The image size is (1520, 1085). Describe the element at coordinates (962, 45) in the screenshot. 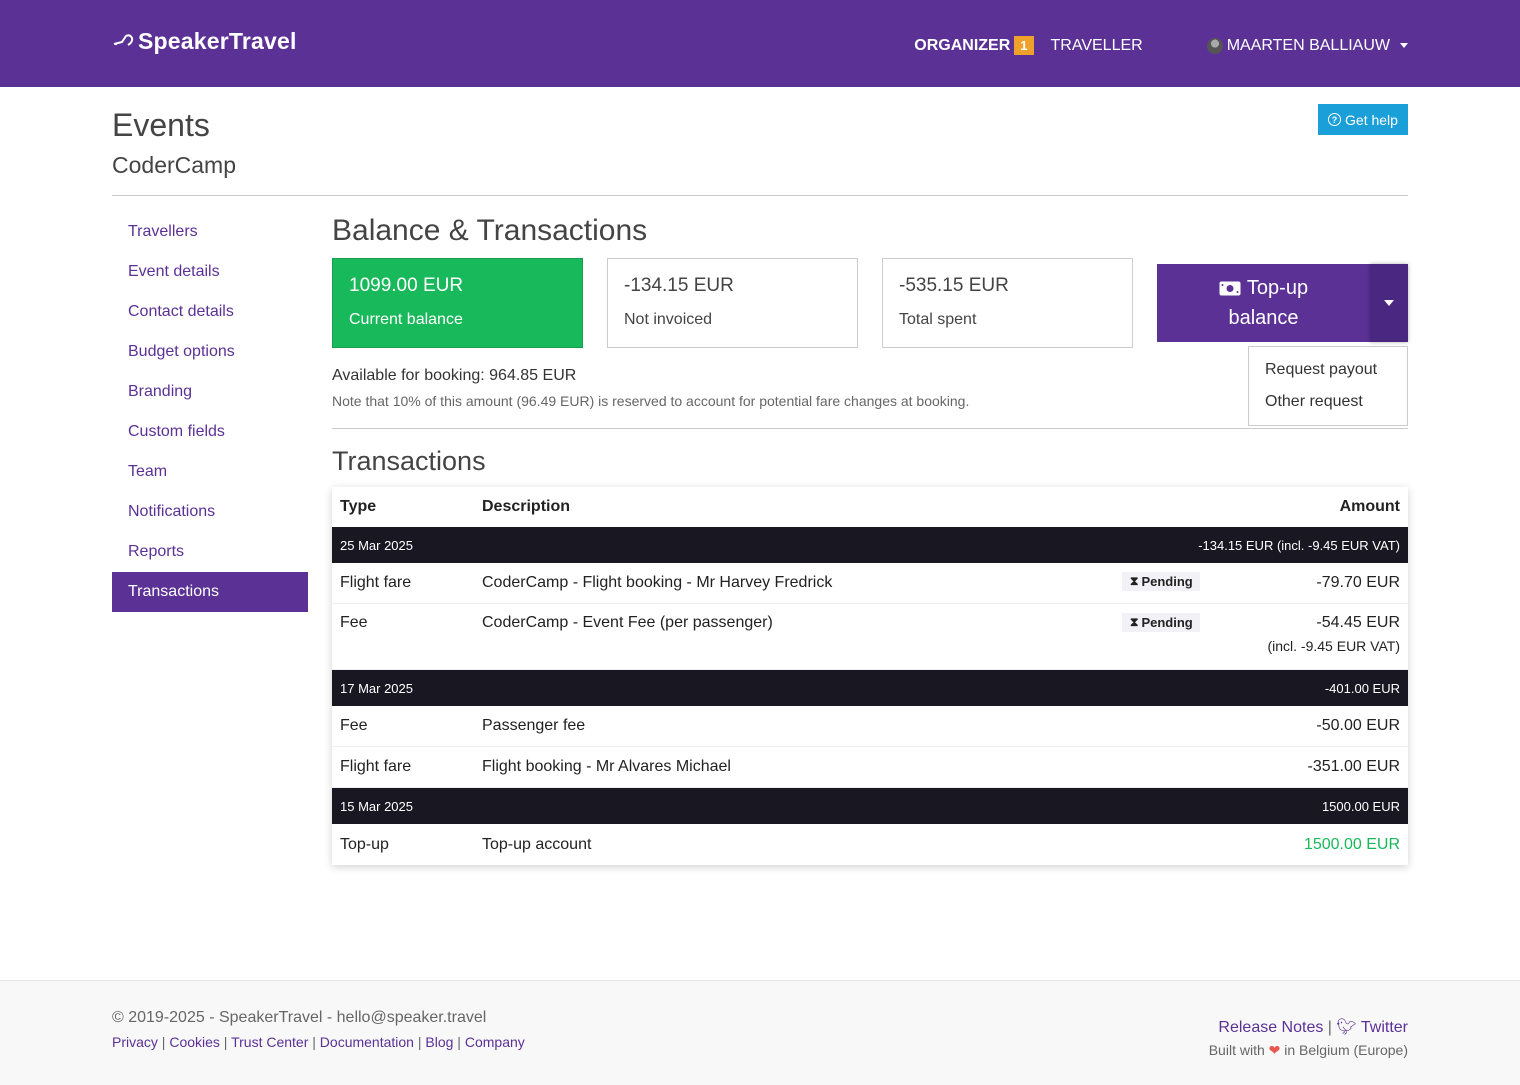

I see `nav-organizer-label: ORGANIZER` at that location.